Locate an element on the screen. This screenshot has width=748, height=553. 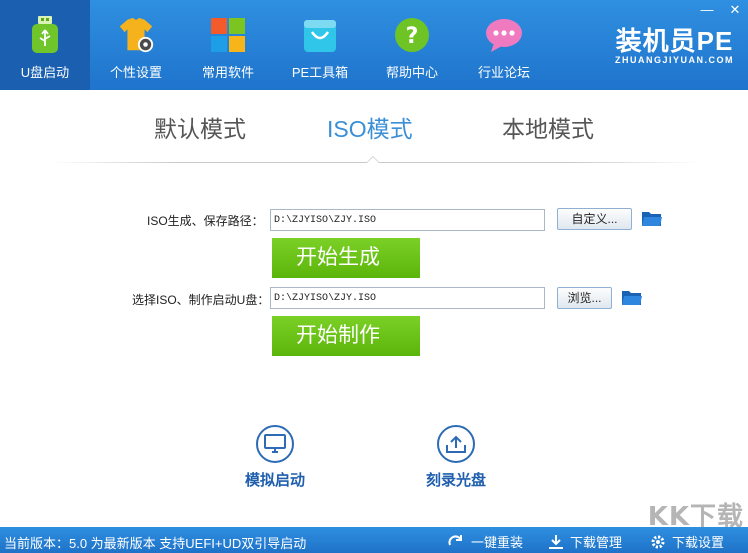
nav-item-forum: 行业论坛 is located at coordinates (504, 45).